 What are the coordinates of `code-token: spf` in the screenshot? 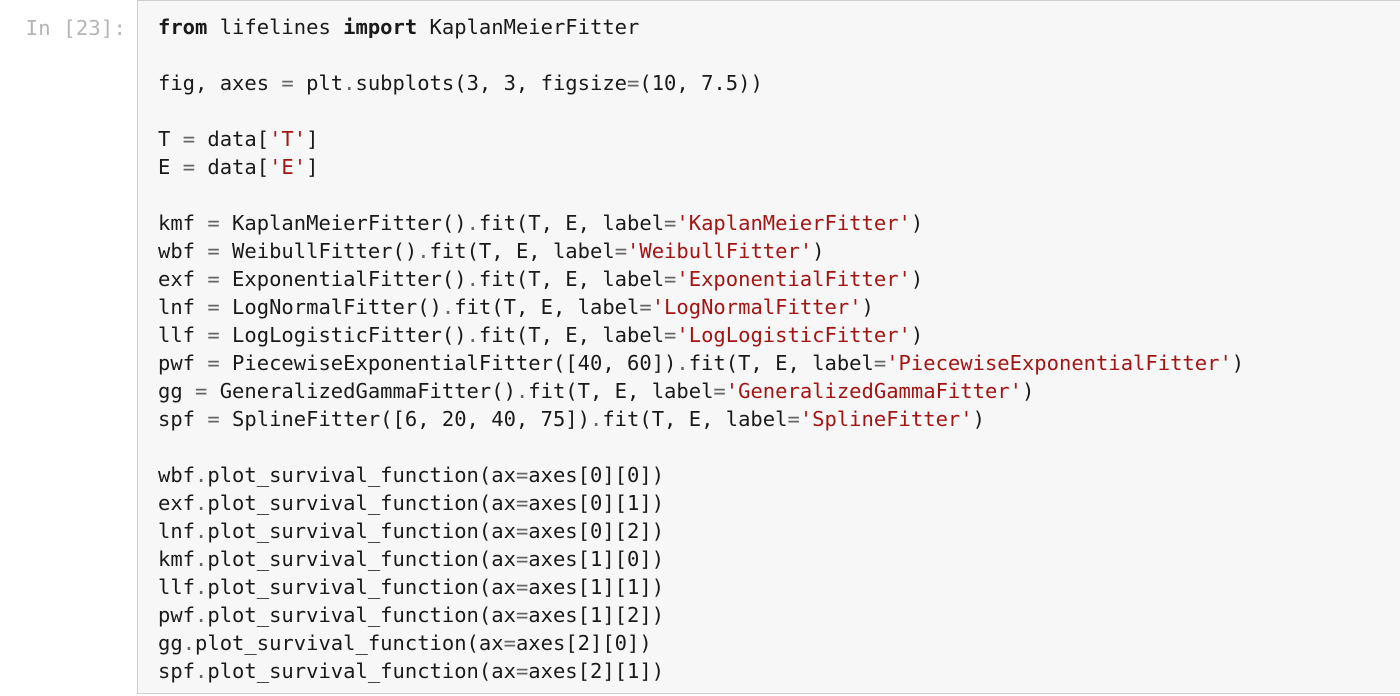 It's located at (183, 419).